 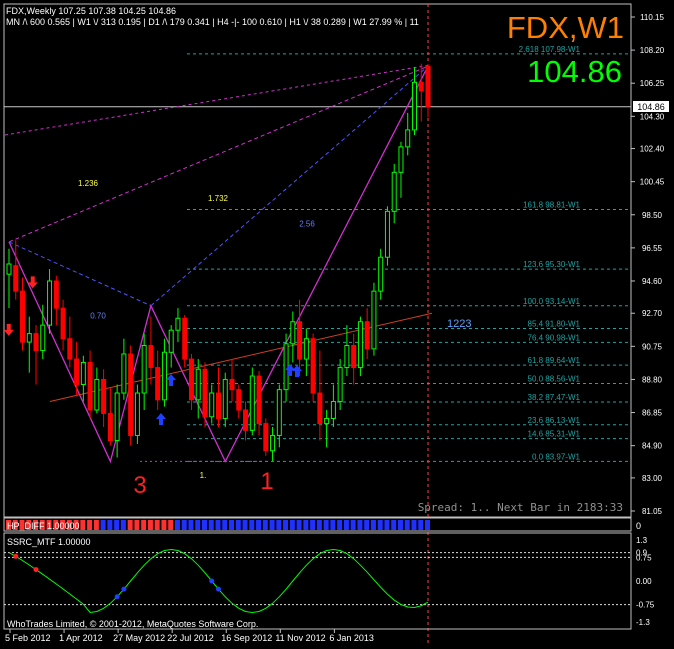 I want to click on ratio-label-1: 1.732, so click(x=218, y=198).